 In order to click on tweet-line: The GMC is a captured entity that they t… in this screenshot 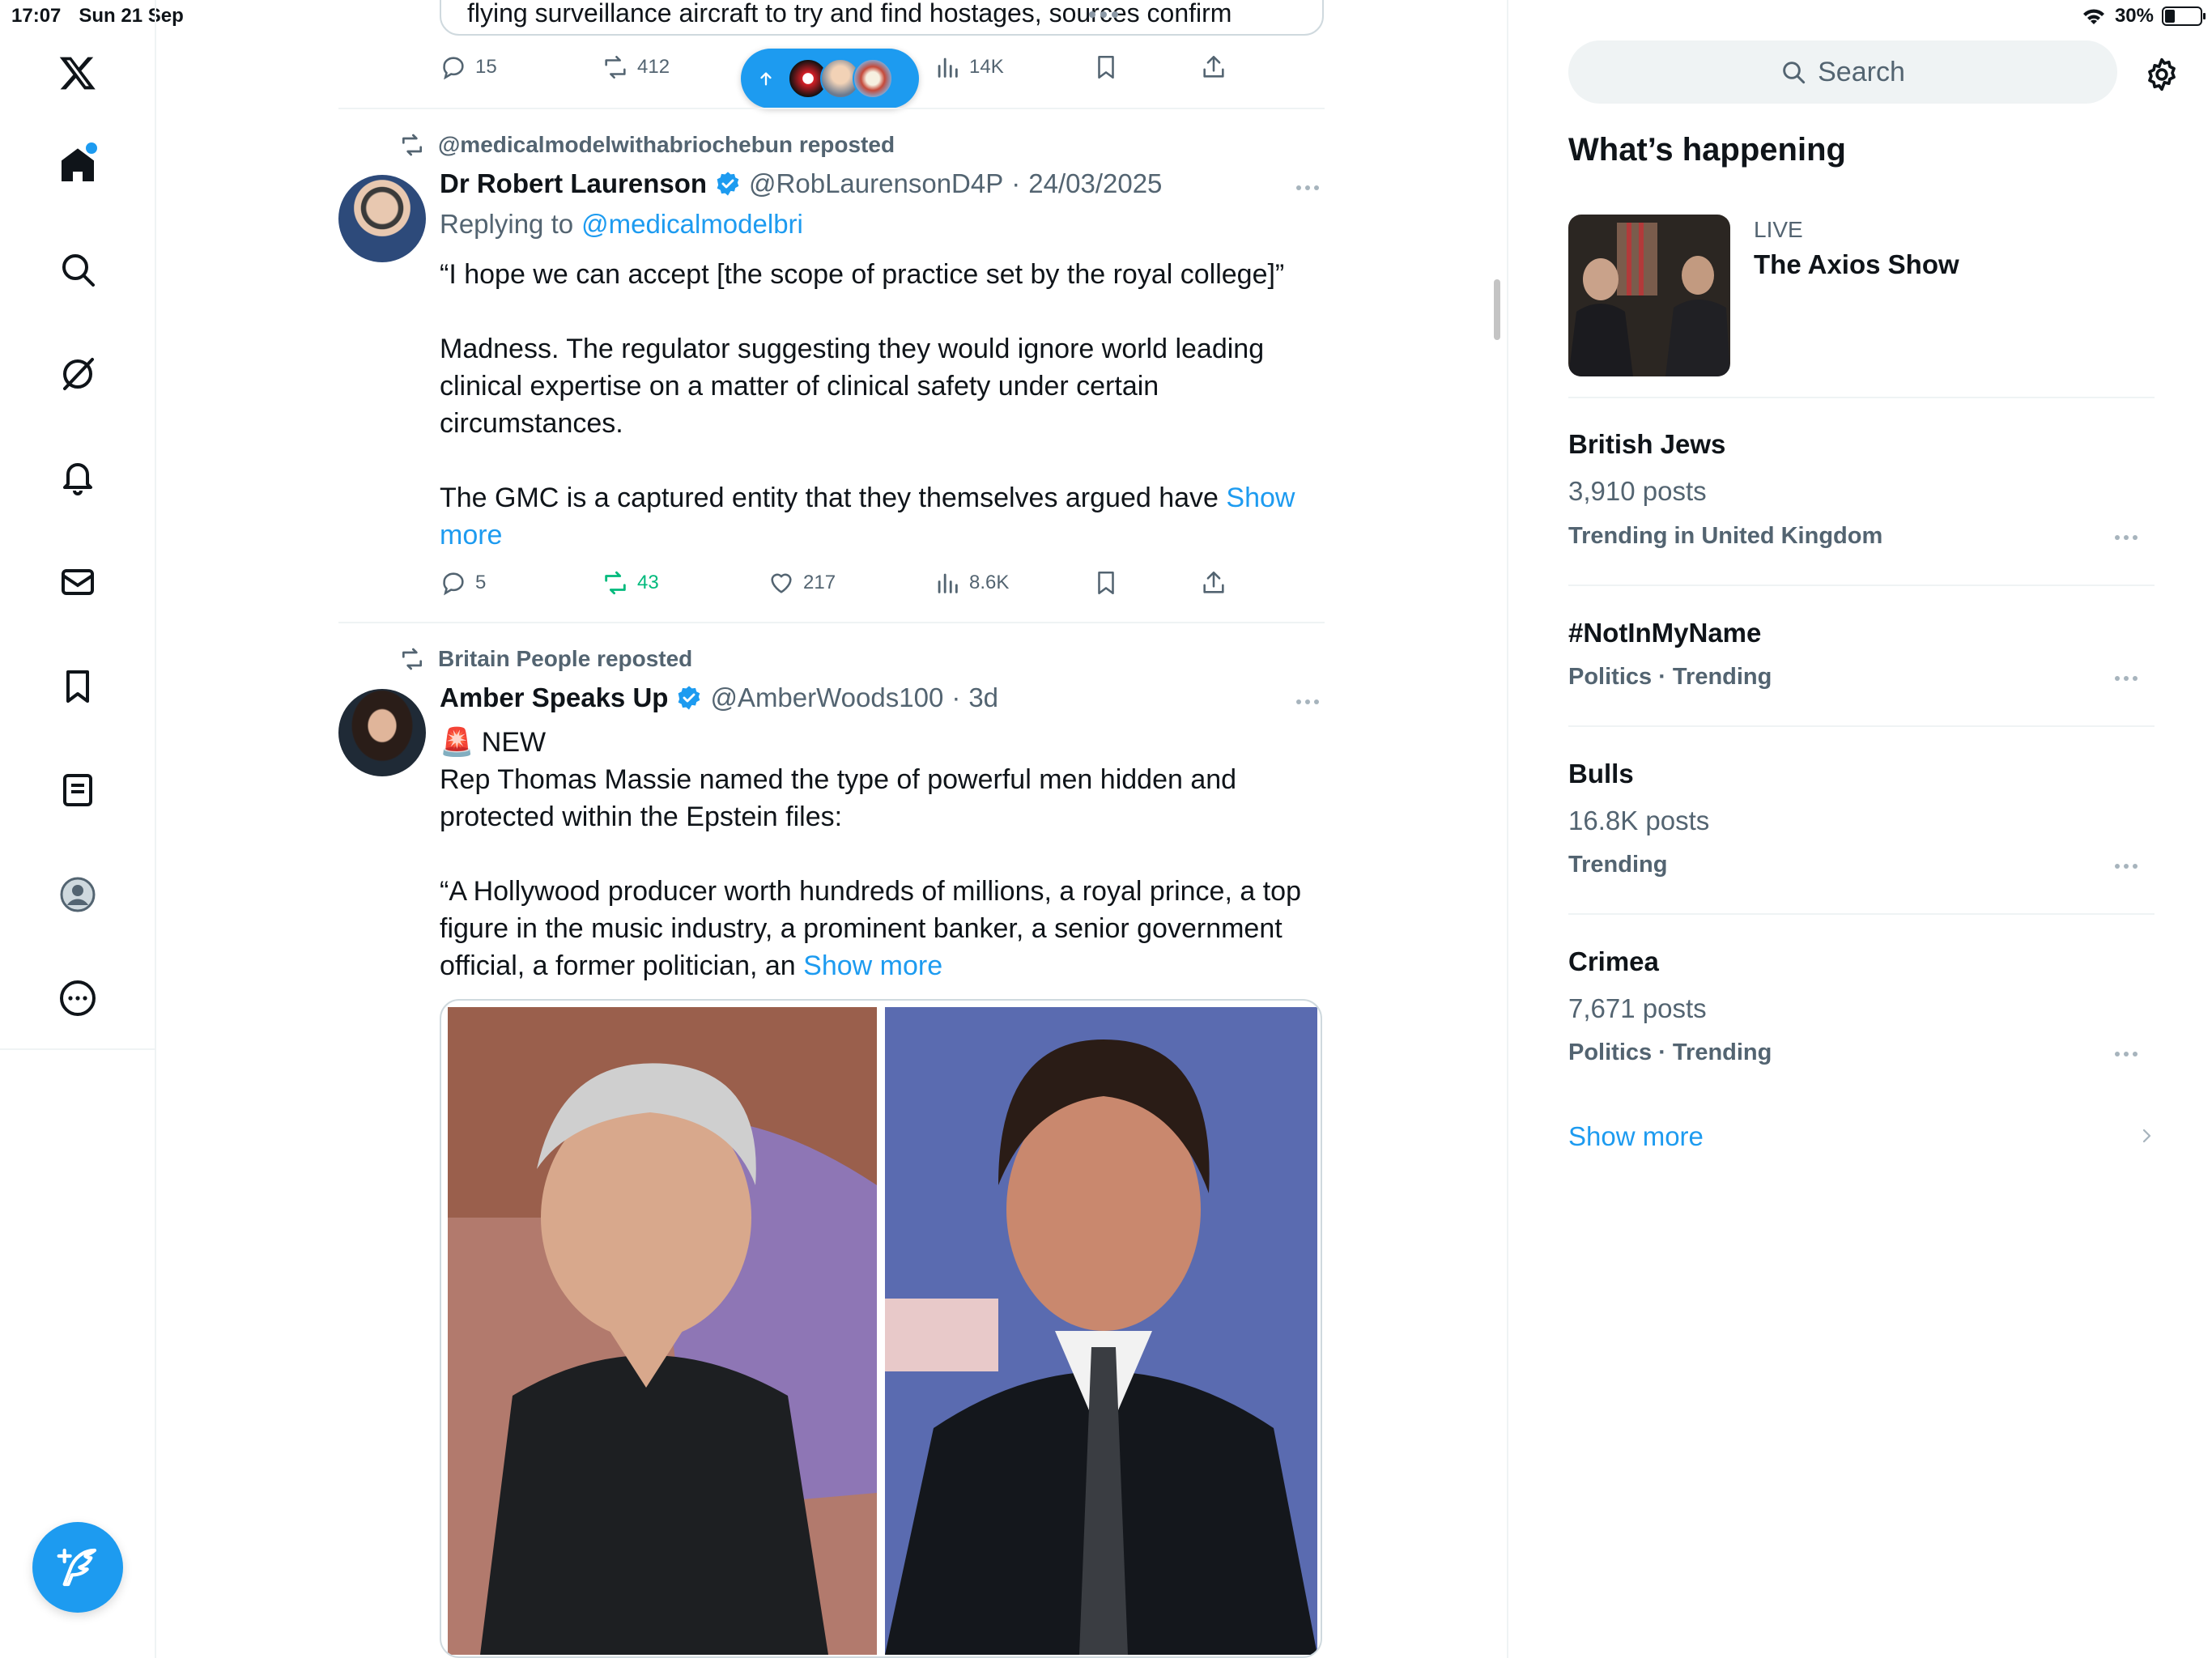, I will do `click(881, 498)`.